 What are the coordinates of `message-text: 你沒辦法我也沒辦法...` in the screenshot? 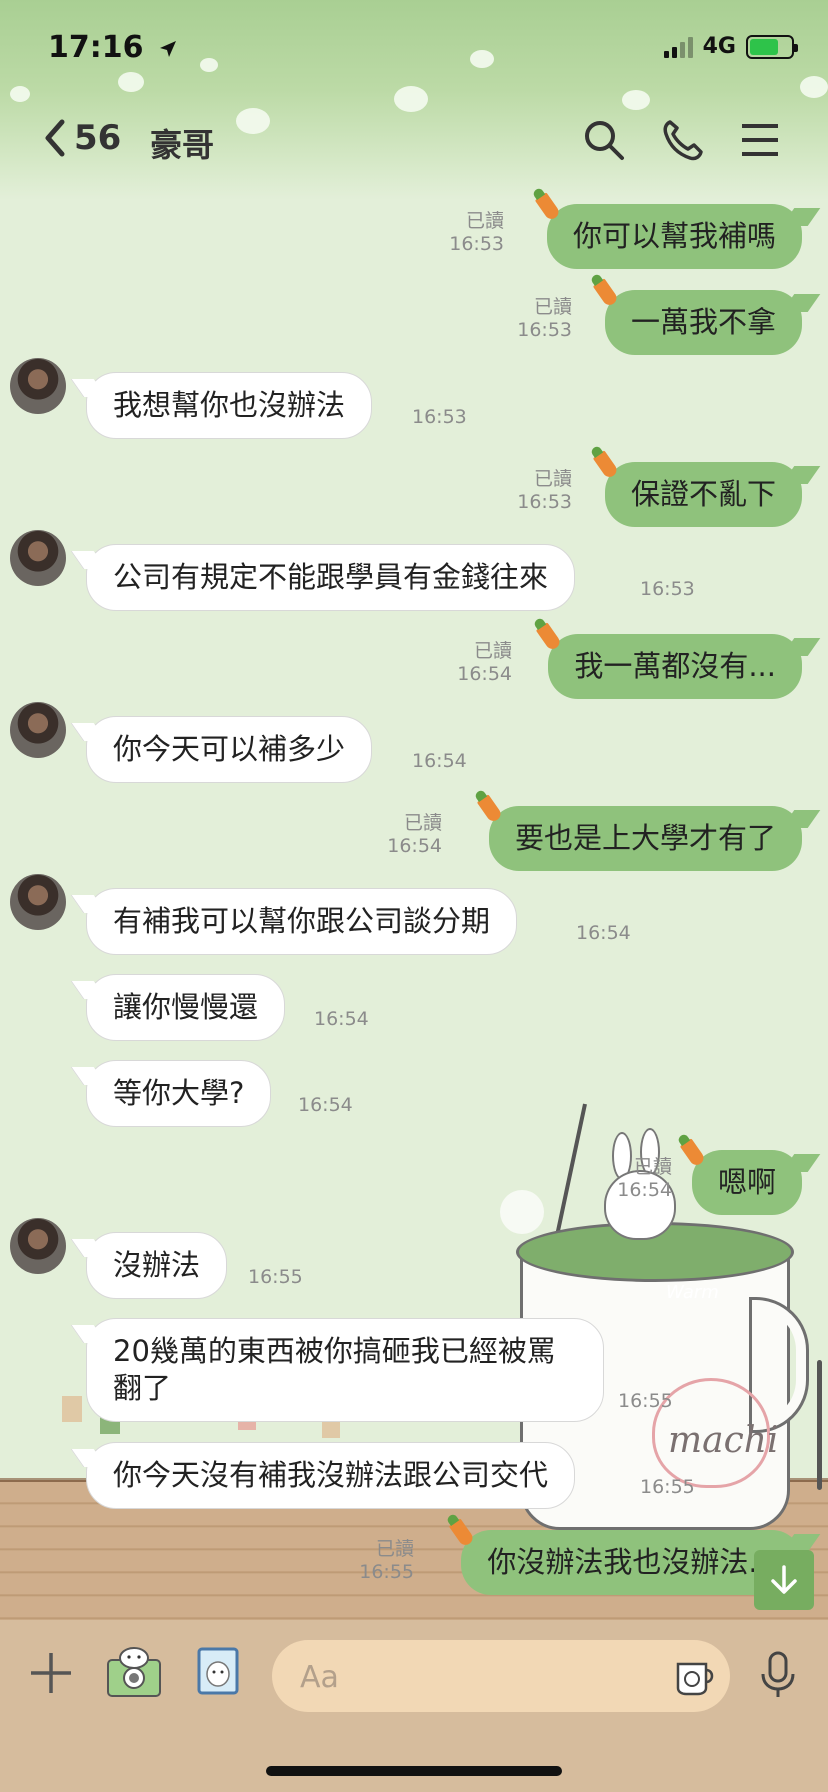 It's located at (631, 1562).